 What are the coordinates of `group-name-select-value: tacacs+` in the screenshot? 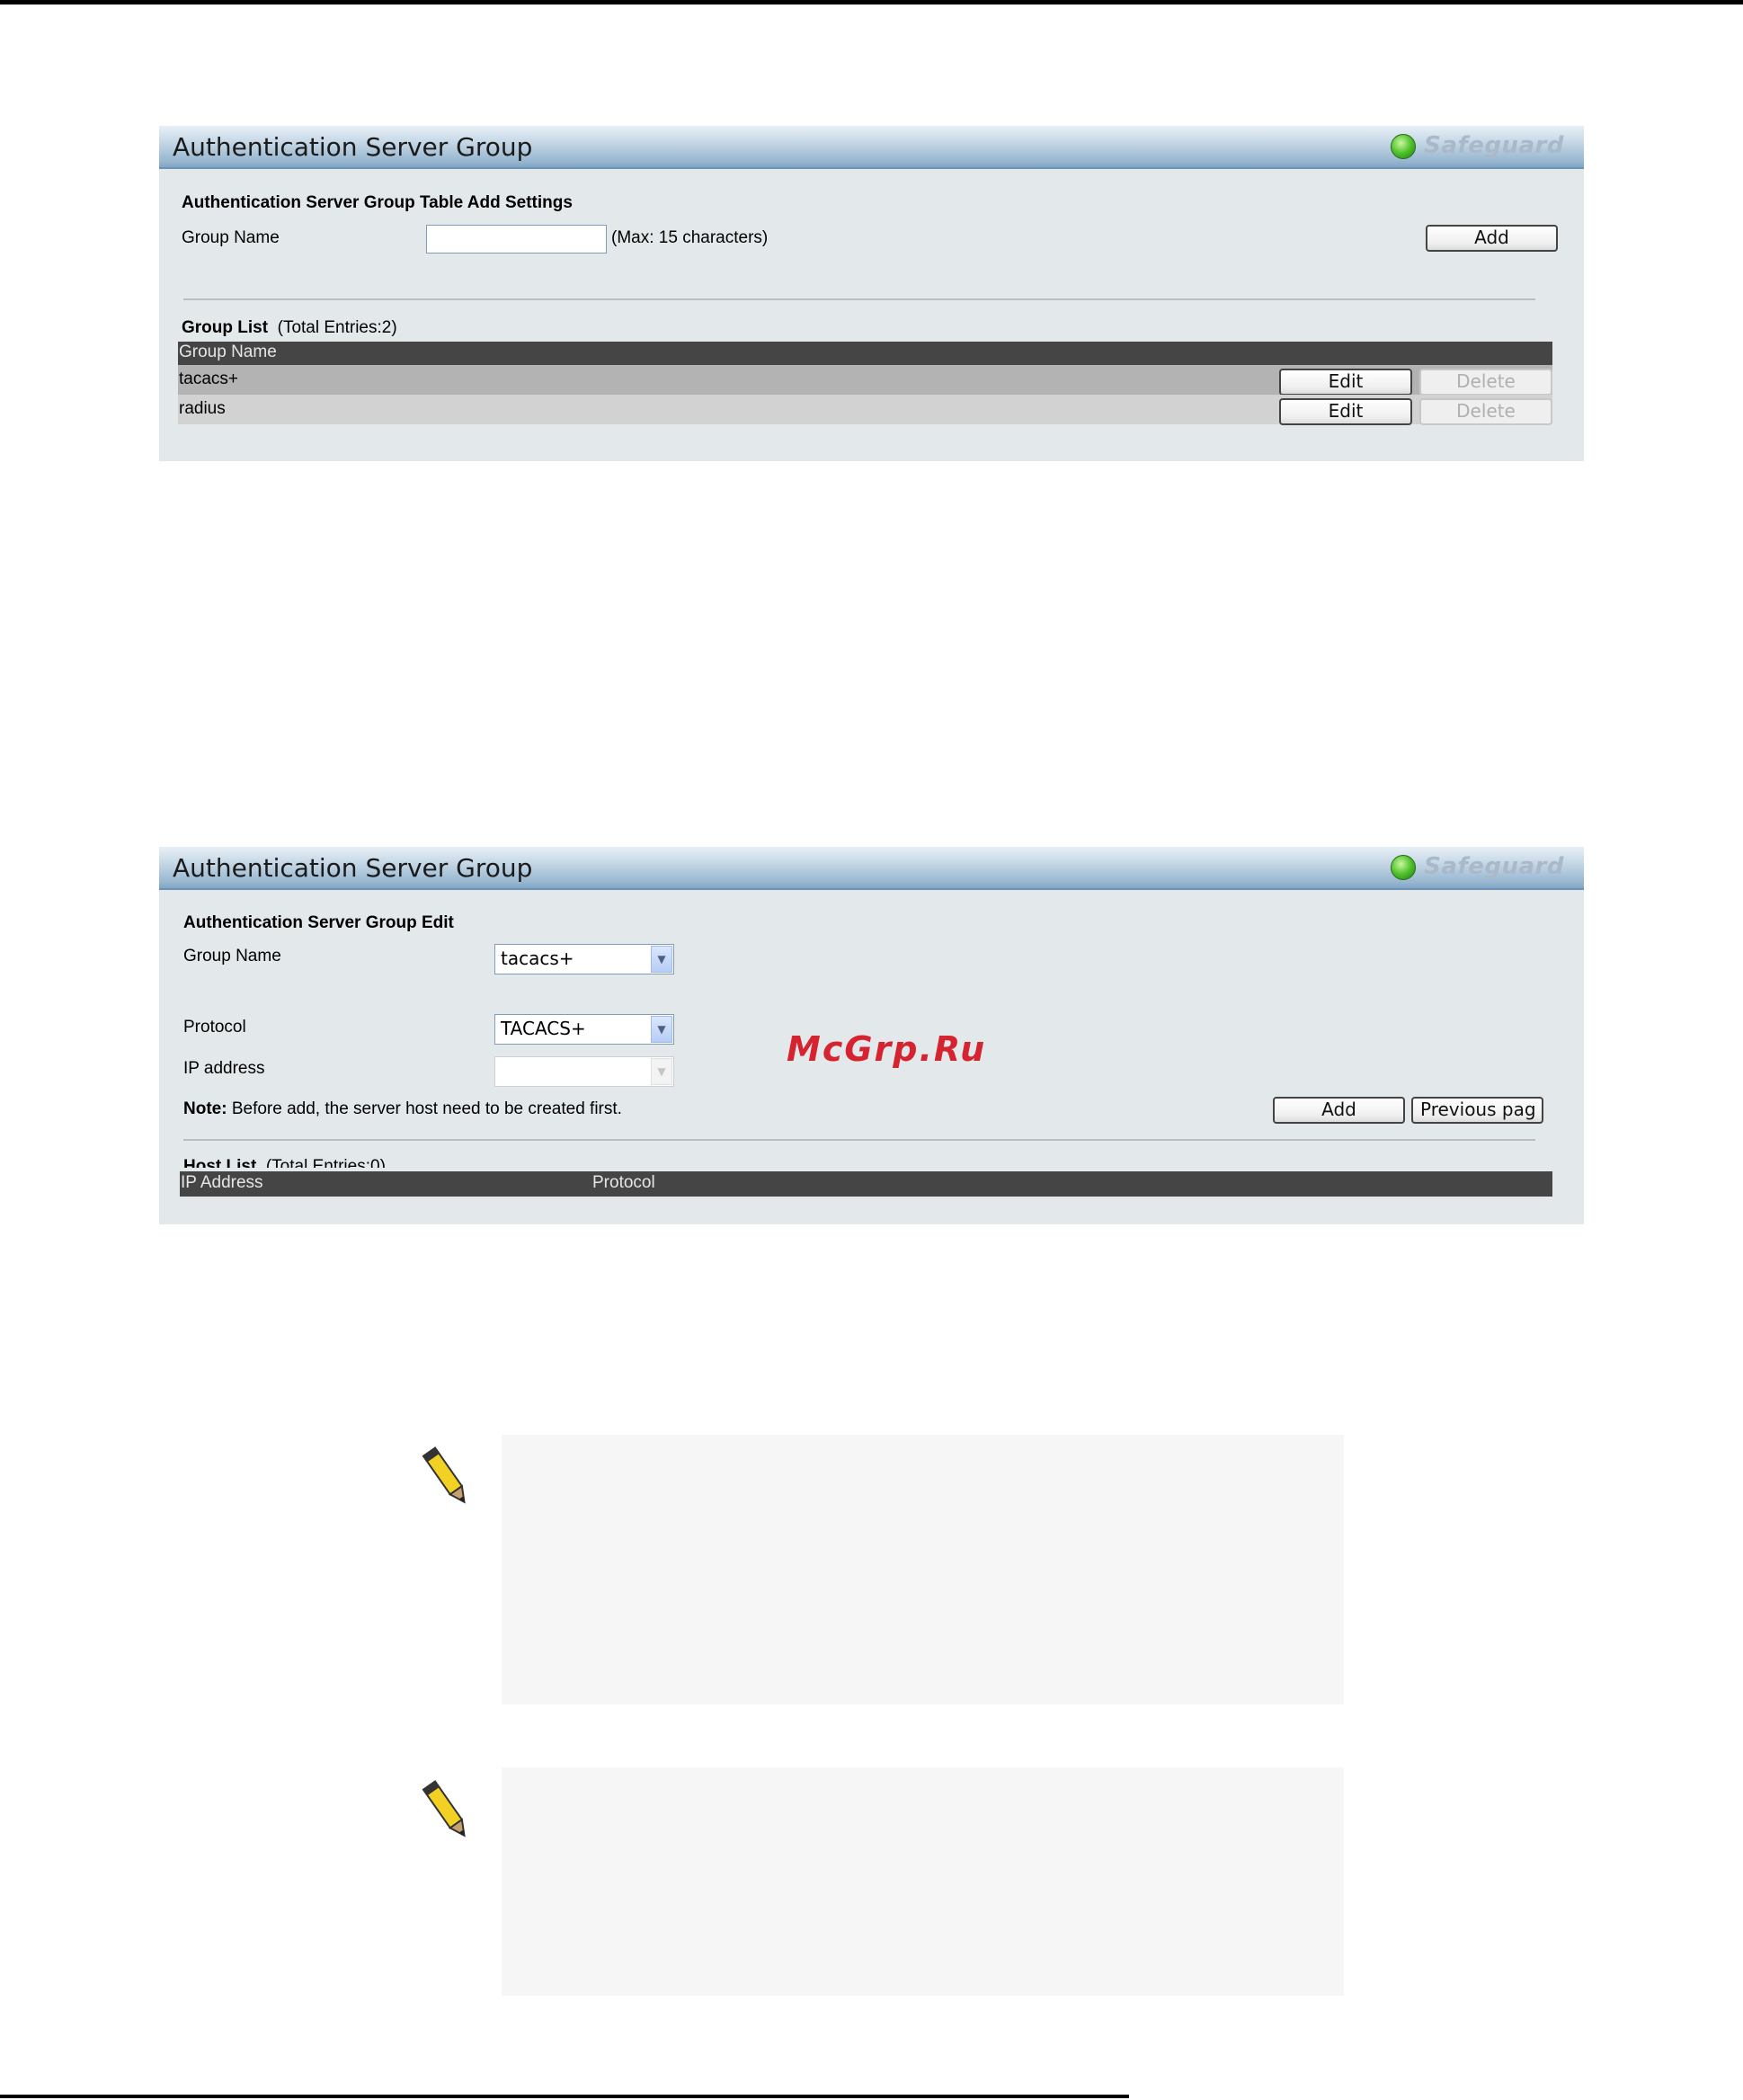 It's located at (538, 959).